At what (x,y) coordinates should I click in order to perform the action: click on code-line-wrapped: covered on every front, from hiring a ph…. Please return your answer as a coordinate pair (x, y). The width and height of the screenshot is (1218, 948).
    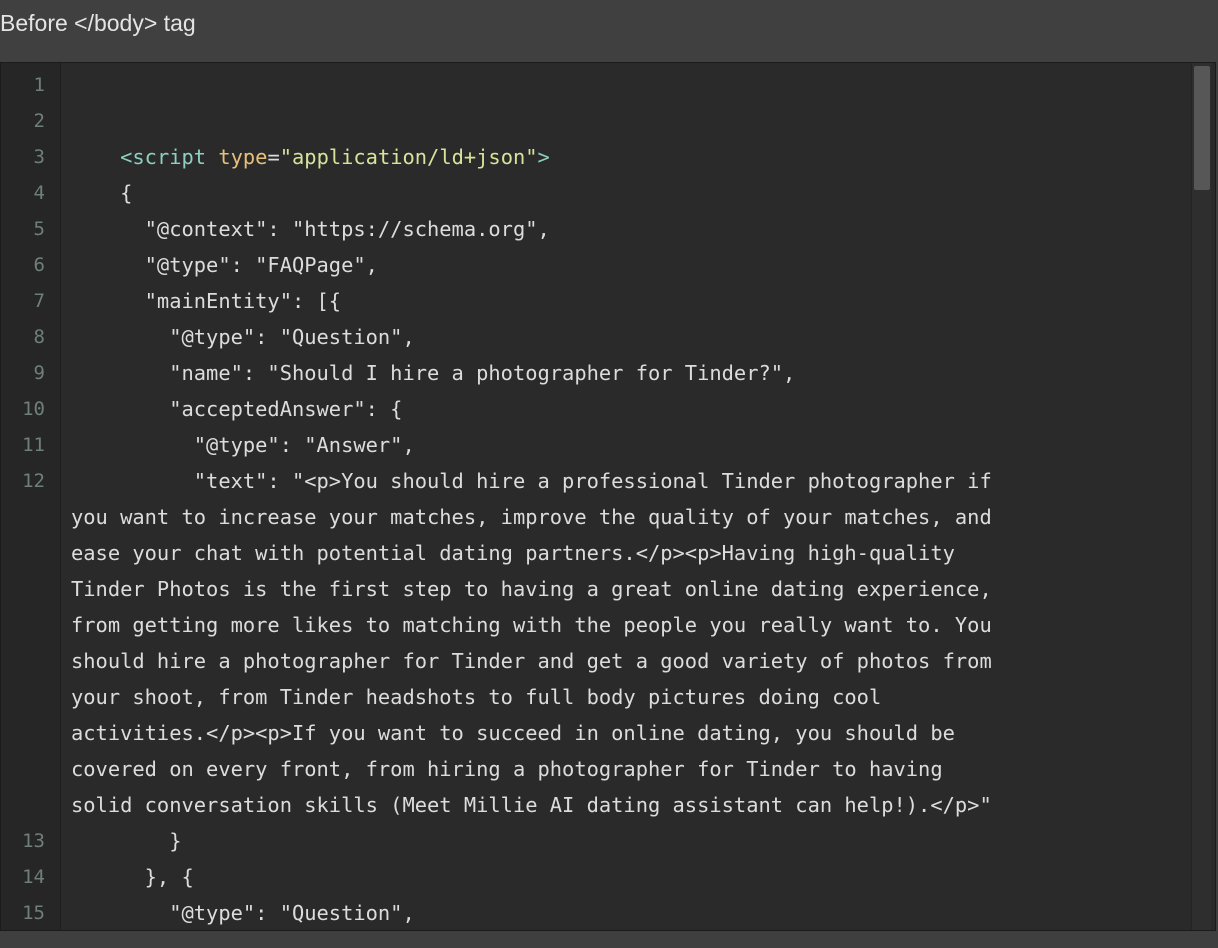
    Looking at the image, I should click on (628, 769).